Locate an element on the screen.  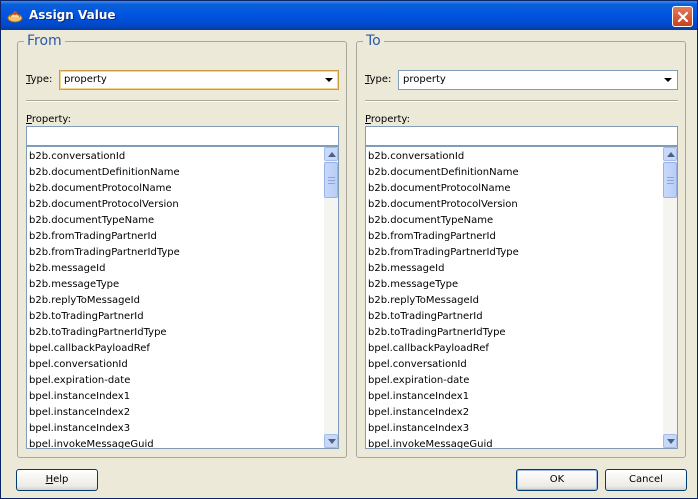
from-type-dropdown: property is located at coordinates (199, 80).